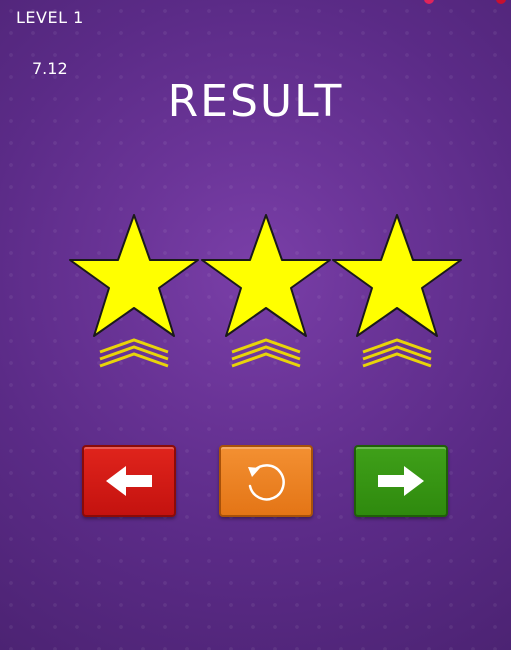  I want to click on next-level-button, so click(401, 481).